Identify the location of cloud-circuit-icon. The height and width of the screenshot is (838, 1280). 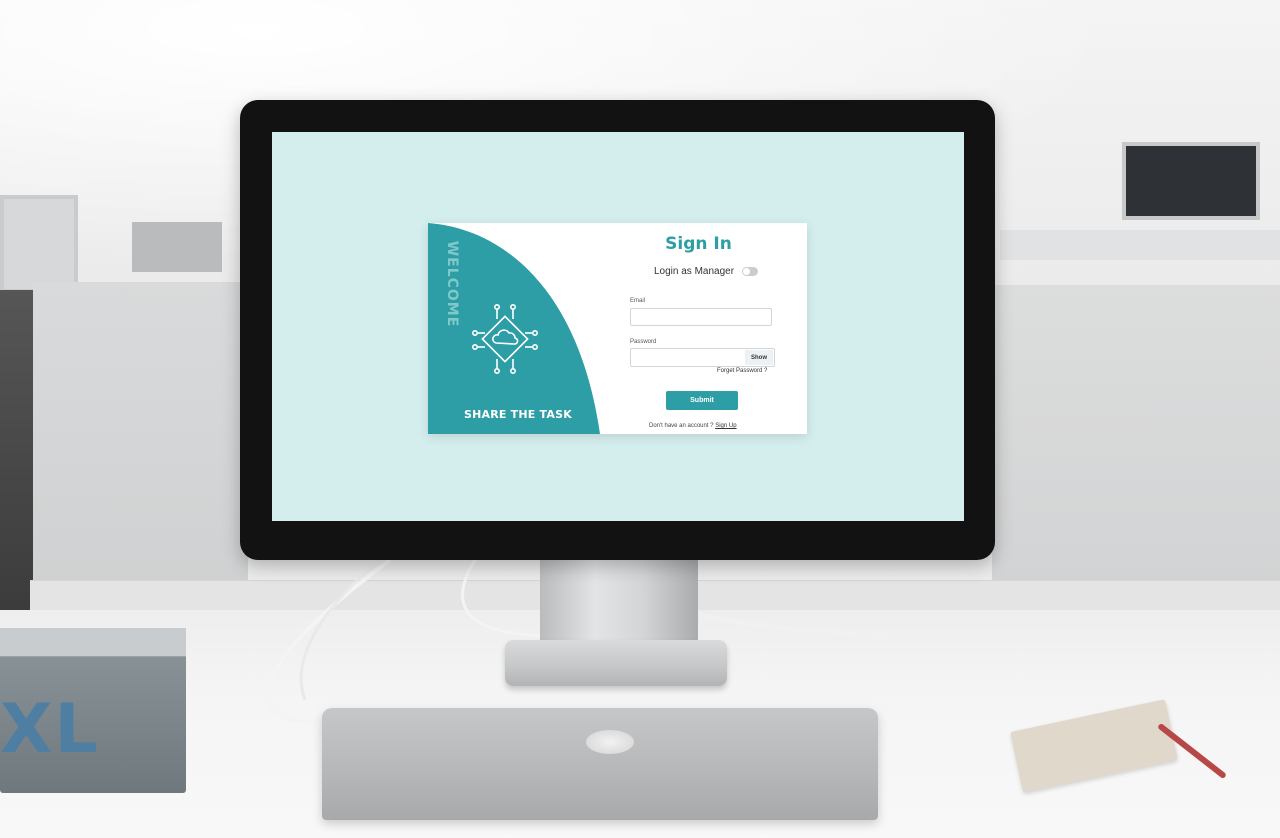
(505, 339).